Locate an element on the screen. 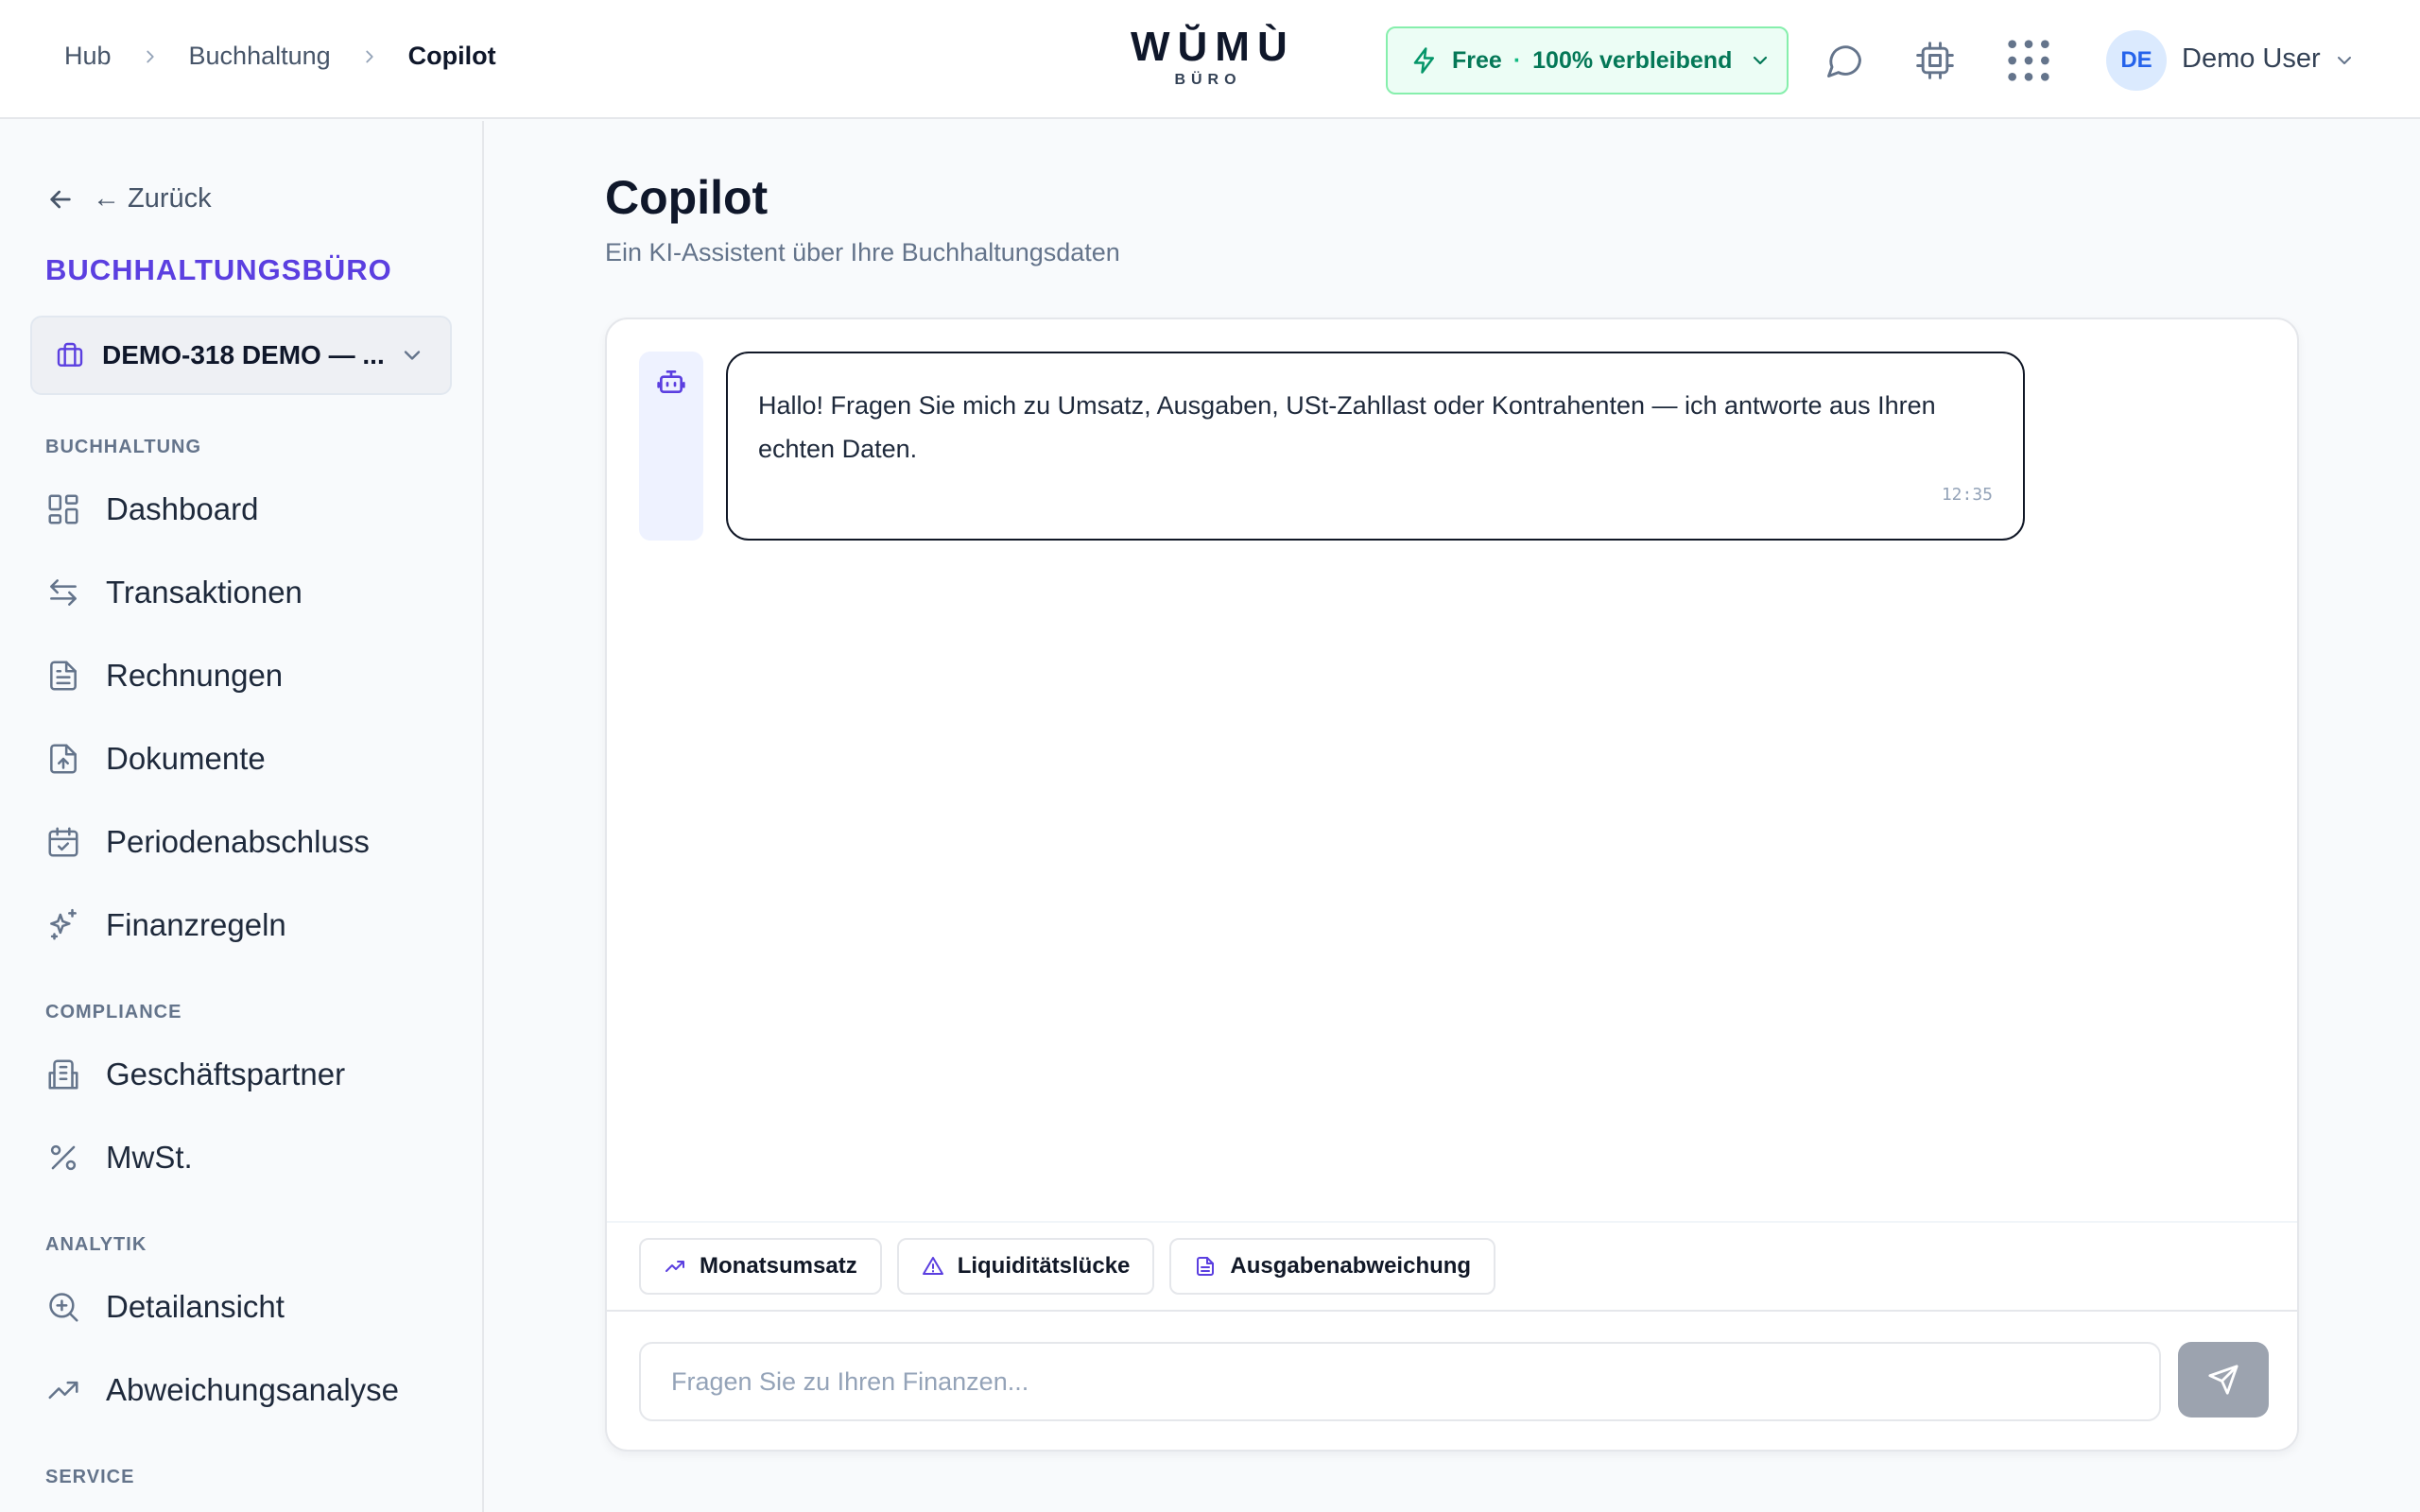 The width and height of the screenshot is (2420, 1512). sidebar-item-label: Geschäftspartner is located at coordinates (226, 1074).